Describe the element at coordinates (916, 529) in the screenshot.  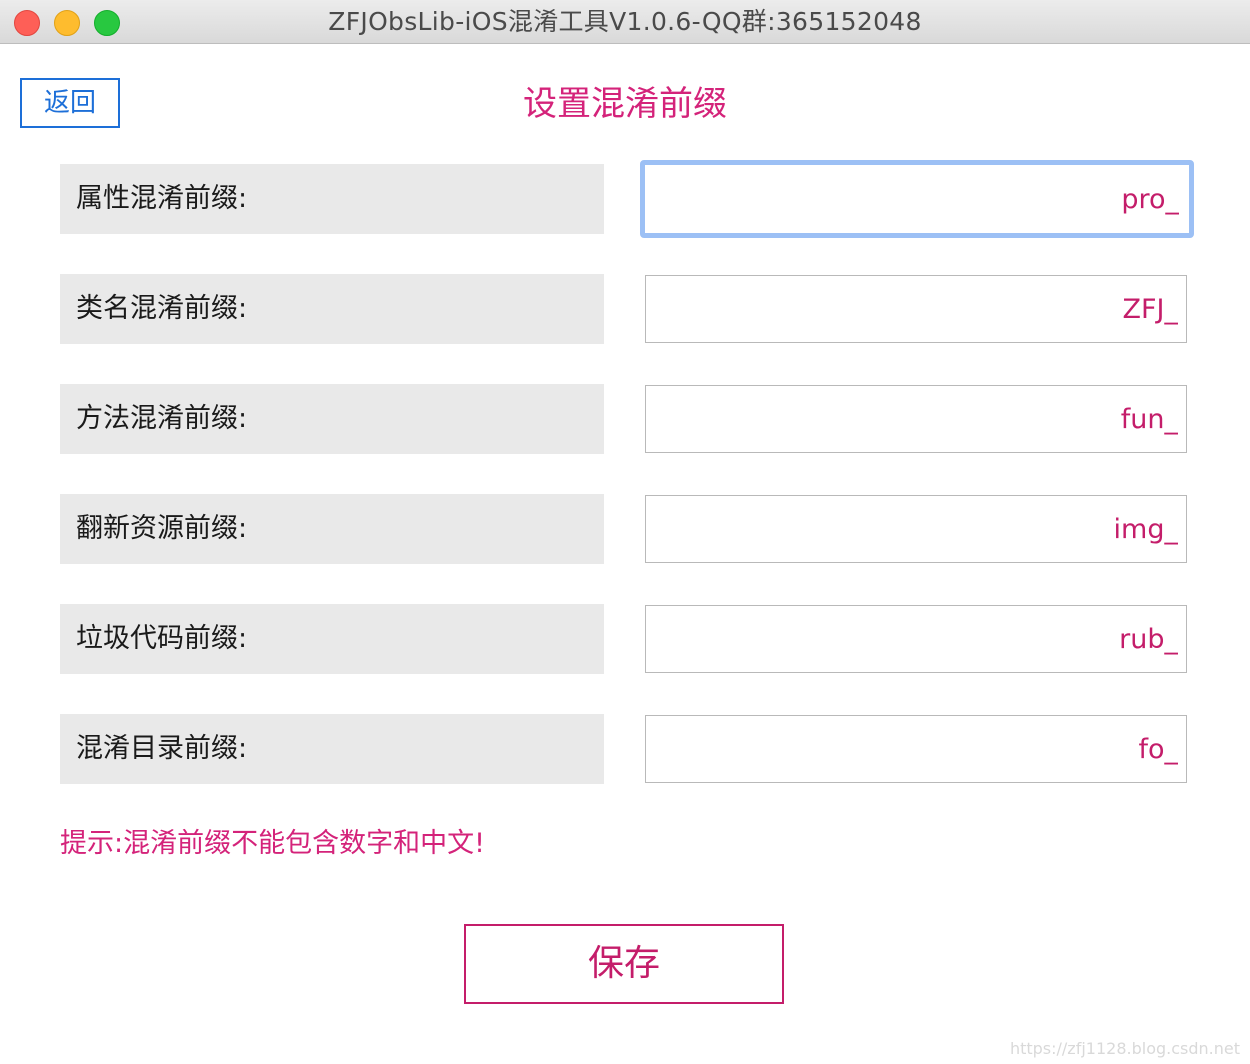
I see `resource-prefix-input` at that location.